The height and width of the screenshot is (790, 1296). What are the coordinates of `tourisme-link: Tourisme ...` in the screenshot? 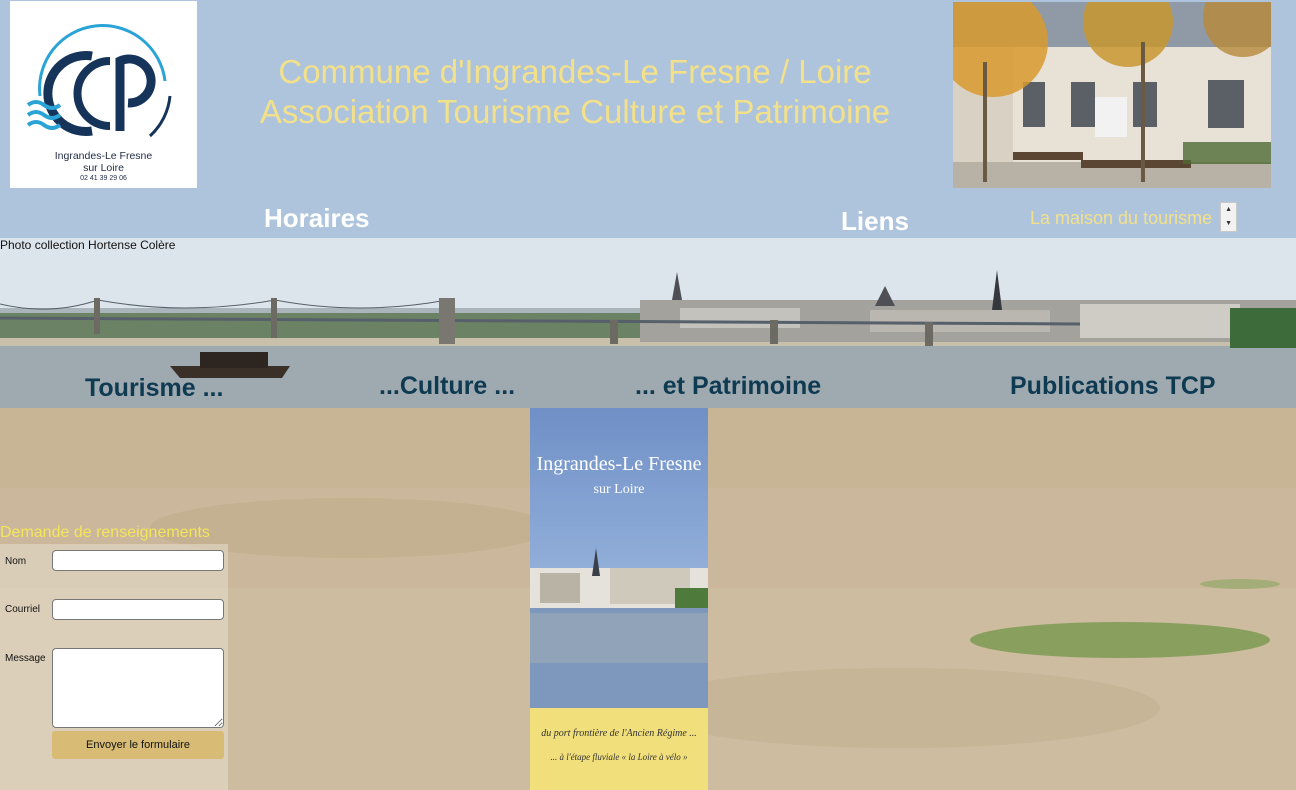 It's located at (154, 388).